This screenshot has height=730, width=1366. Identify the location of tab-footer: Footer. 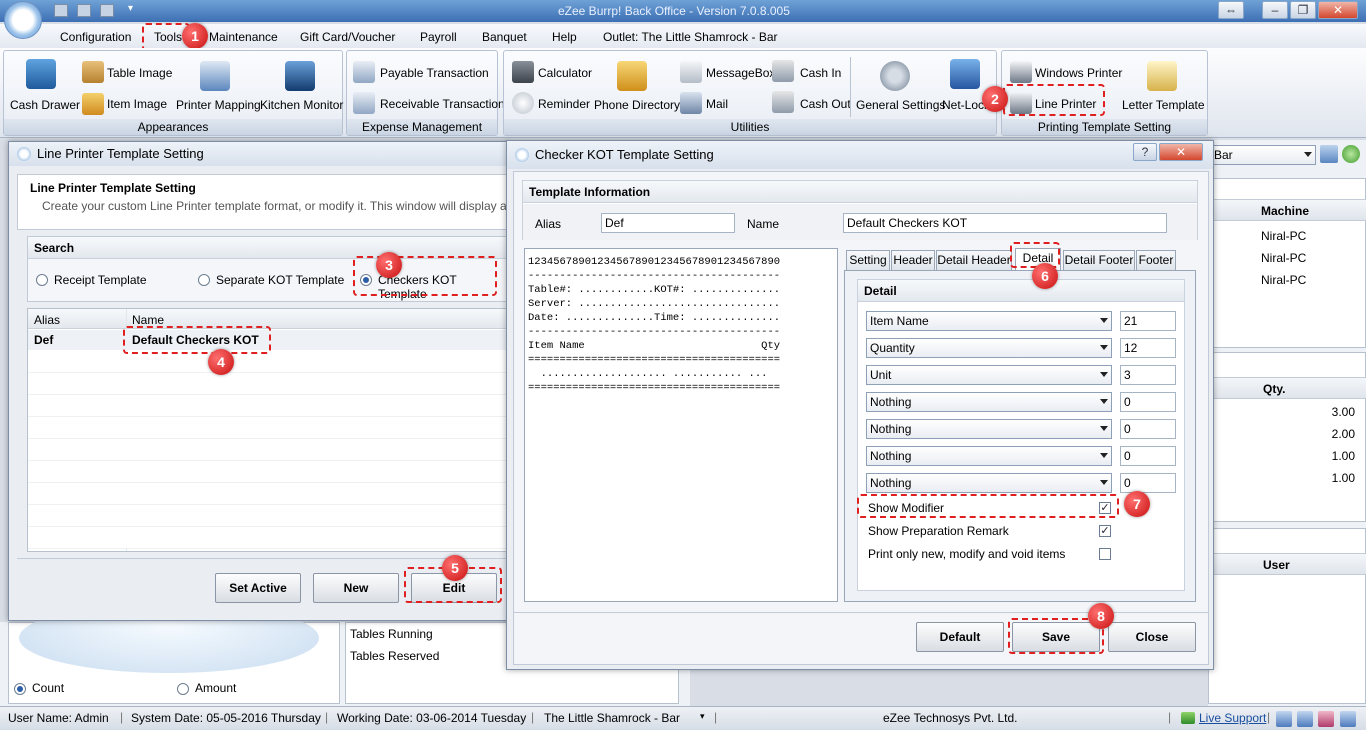
(1156, 260).